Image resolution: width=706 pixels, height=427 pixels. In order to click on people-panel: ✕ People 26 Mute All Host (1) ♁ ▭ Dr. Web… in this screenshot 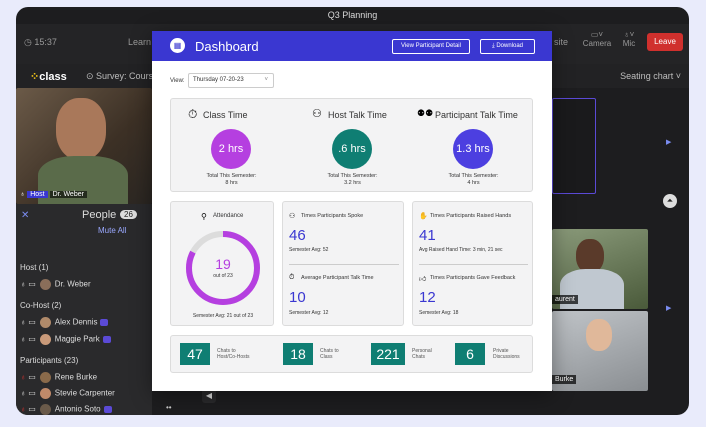, I will do `click(84, 309)`.